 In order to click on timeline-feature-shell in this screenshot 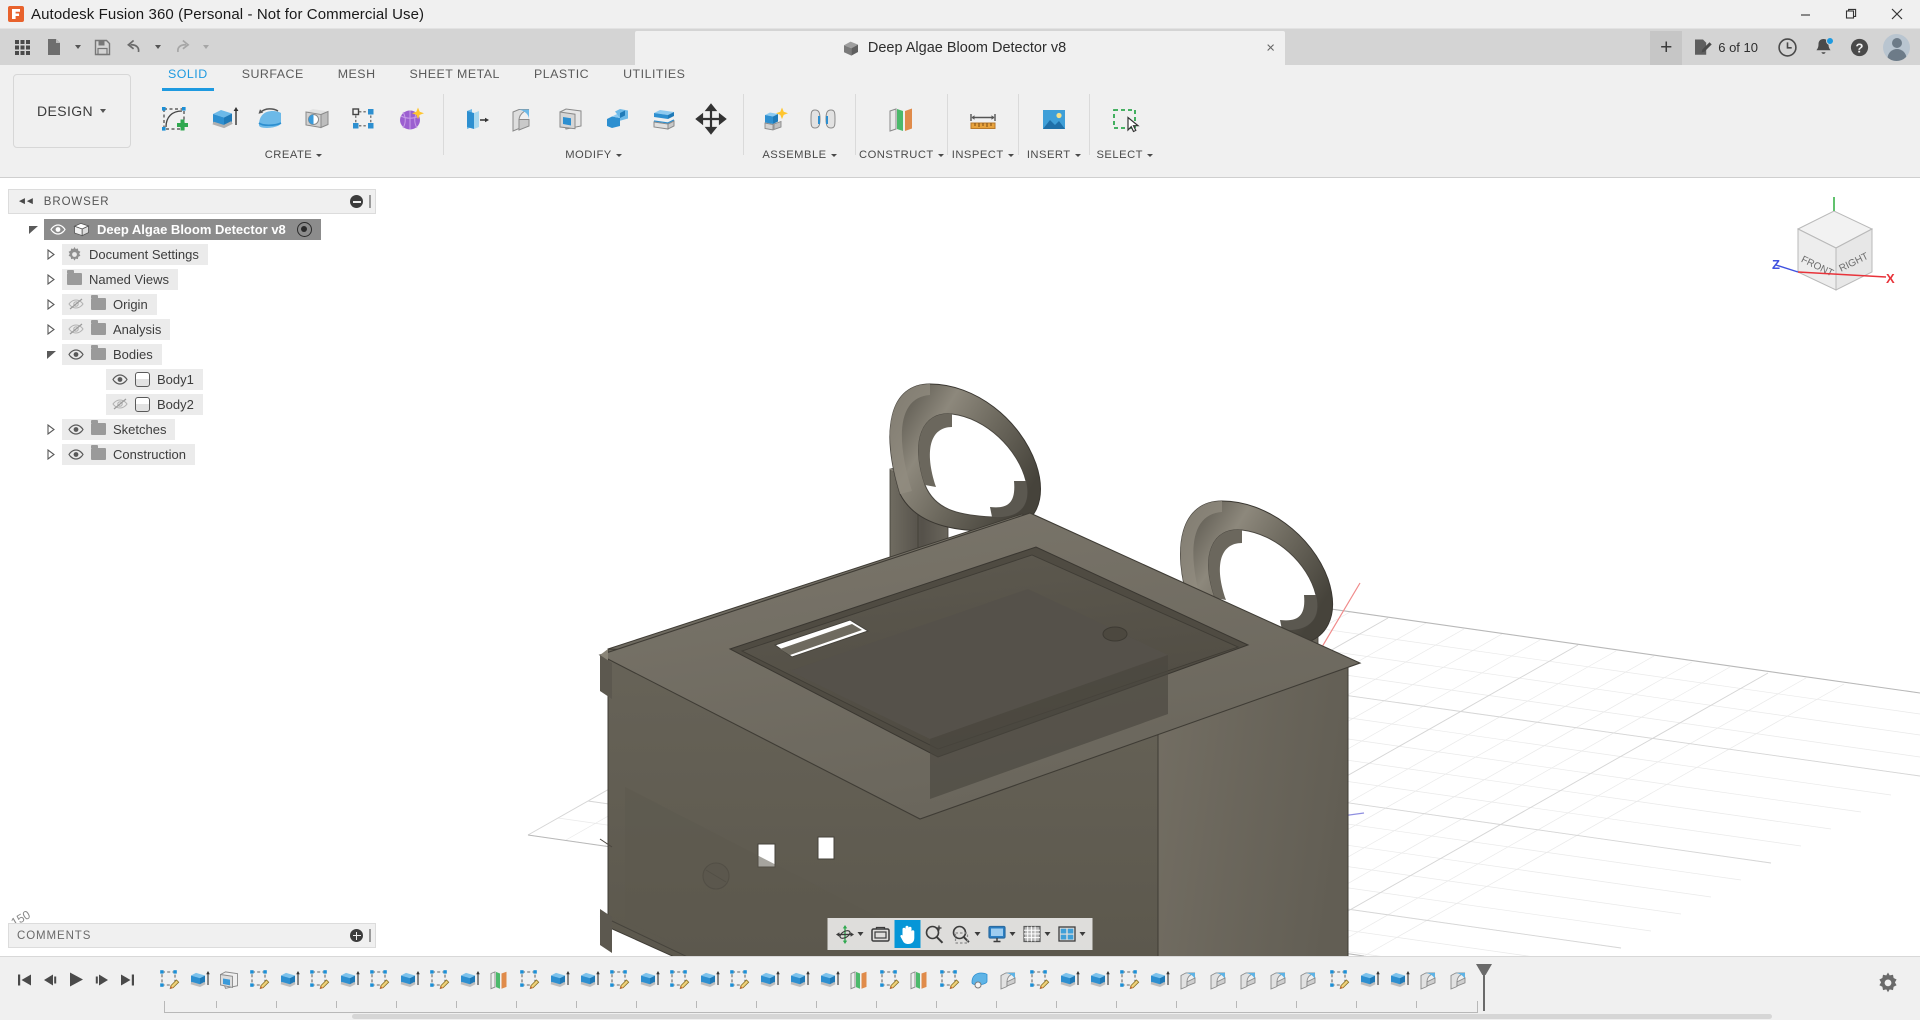, I will do `click(229, 979)`.